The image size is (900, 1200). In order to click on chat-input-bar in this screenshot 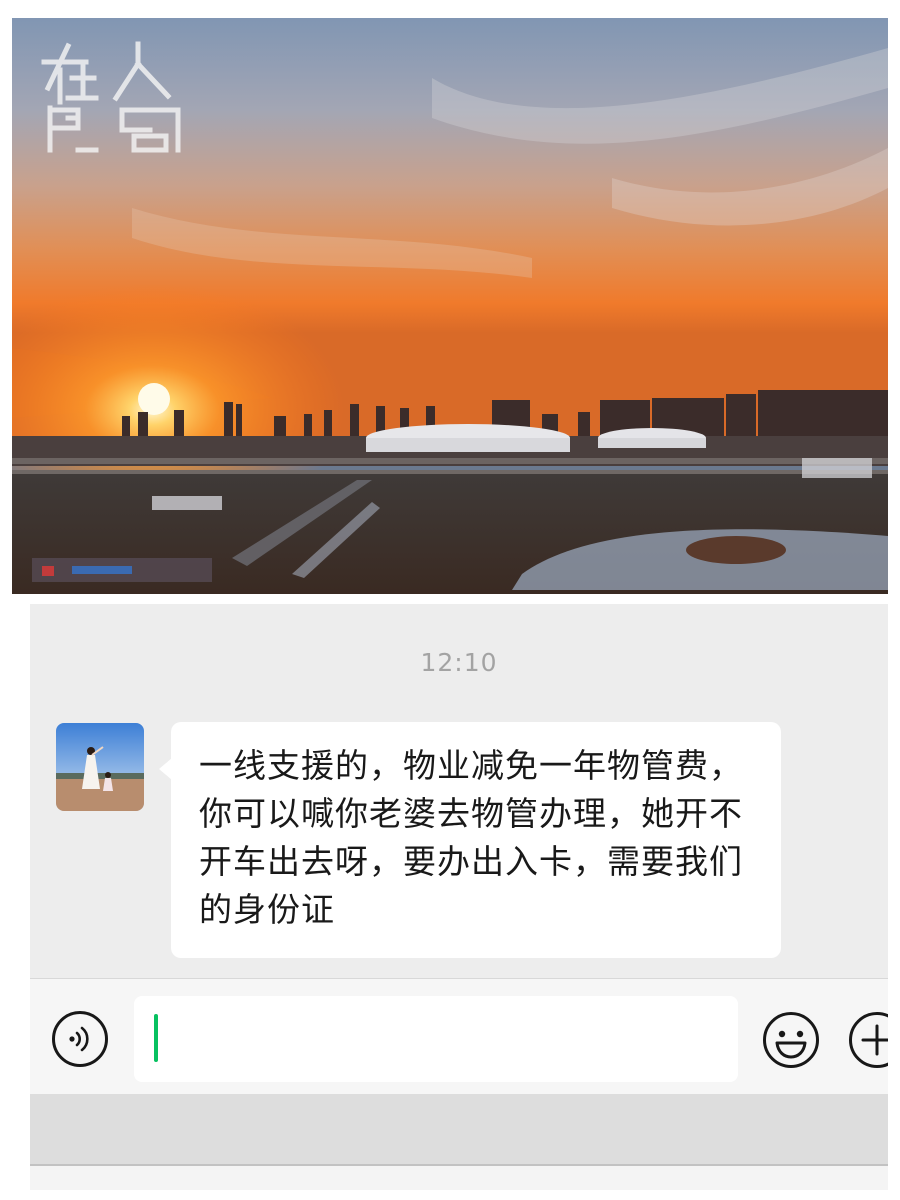, I will do `click(459, 1036)`.